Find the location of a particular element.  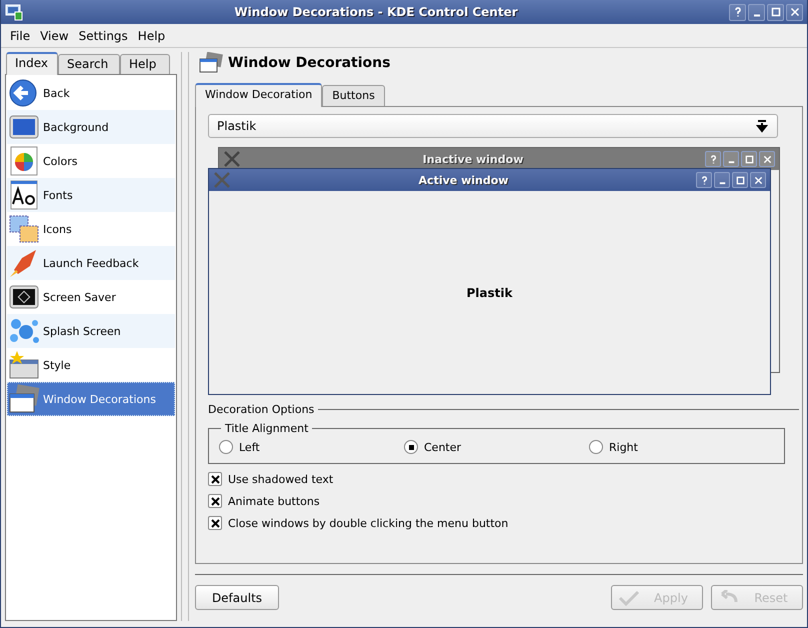

minimize-button is located at coordinates (756, 12).